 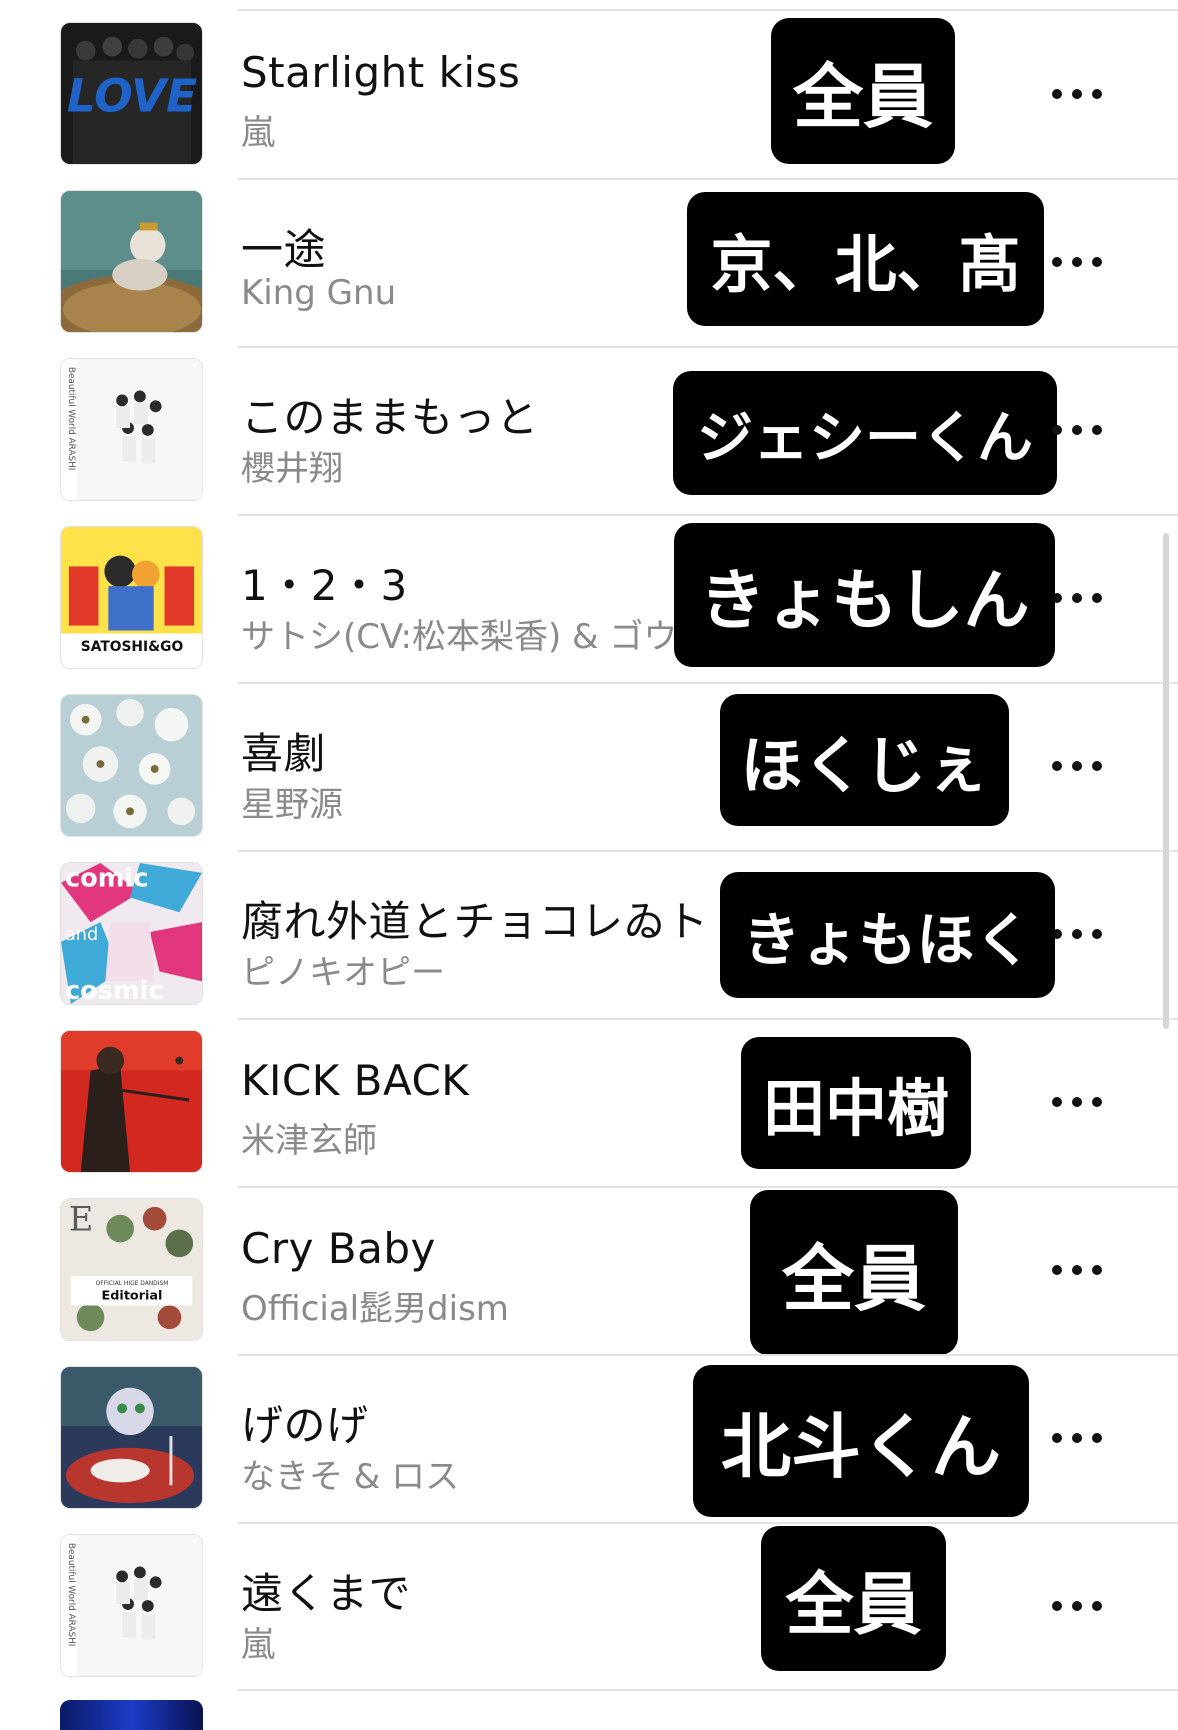 I want to click on album-art-text: SATOSHI&GO, so click(x=132, y=647).